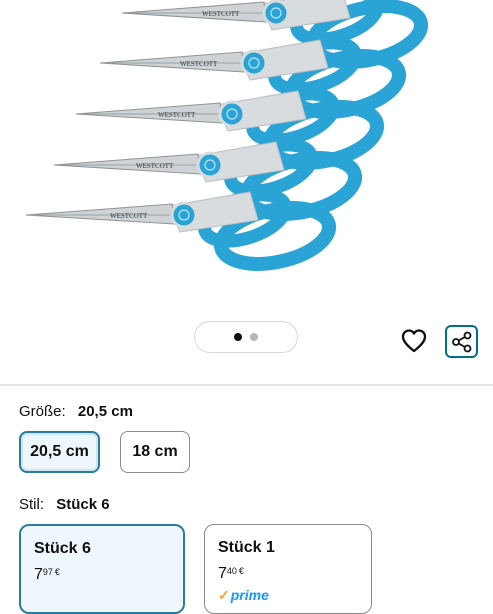 The image size is (493, 614). I want to click on share-button, so click(461, 341).